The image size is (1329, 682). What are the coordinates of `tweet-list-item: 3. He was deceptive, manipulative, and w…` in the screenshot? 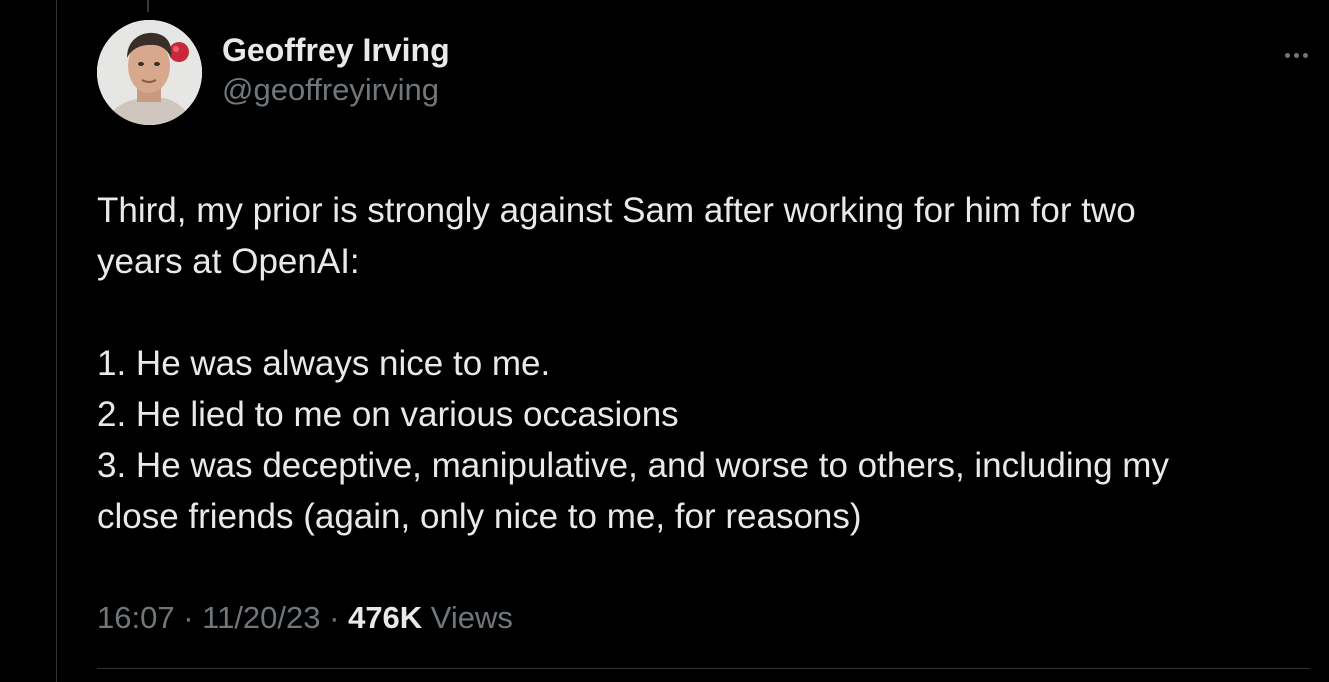 It's located at (633, 465).